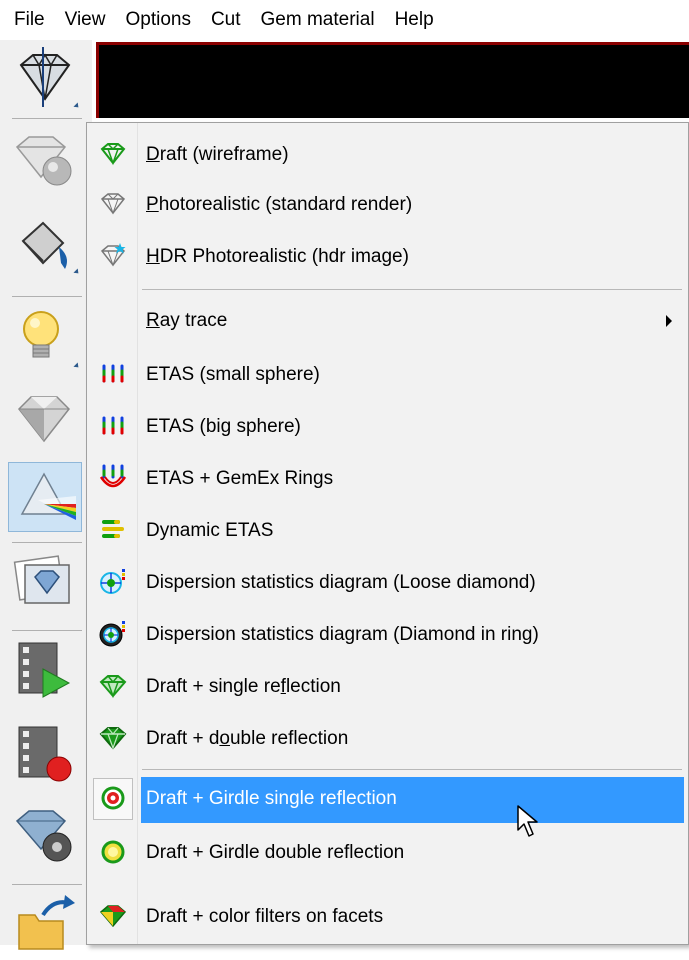 The height and width of the screenshot is (960, 689). Describe the element at coordinates (387, 375) in the screenshot. I see `menu-item-etas-small-sphere: ETAS (small sphere)` at that location.